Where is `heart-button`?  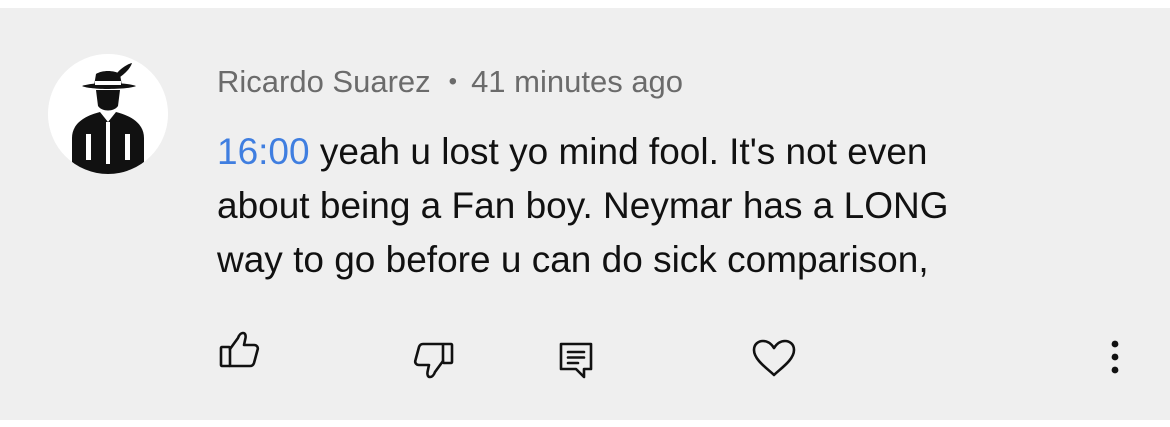 heart-button is located at coordinates (774, 358).